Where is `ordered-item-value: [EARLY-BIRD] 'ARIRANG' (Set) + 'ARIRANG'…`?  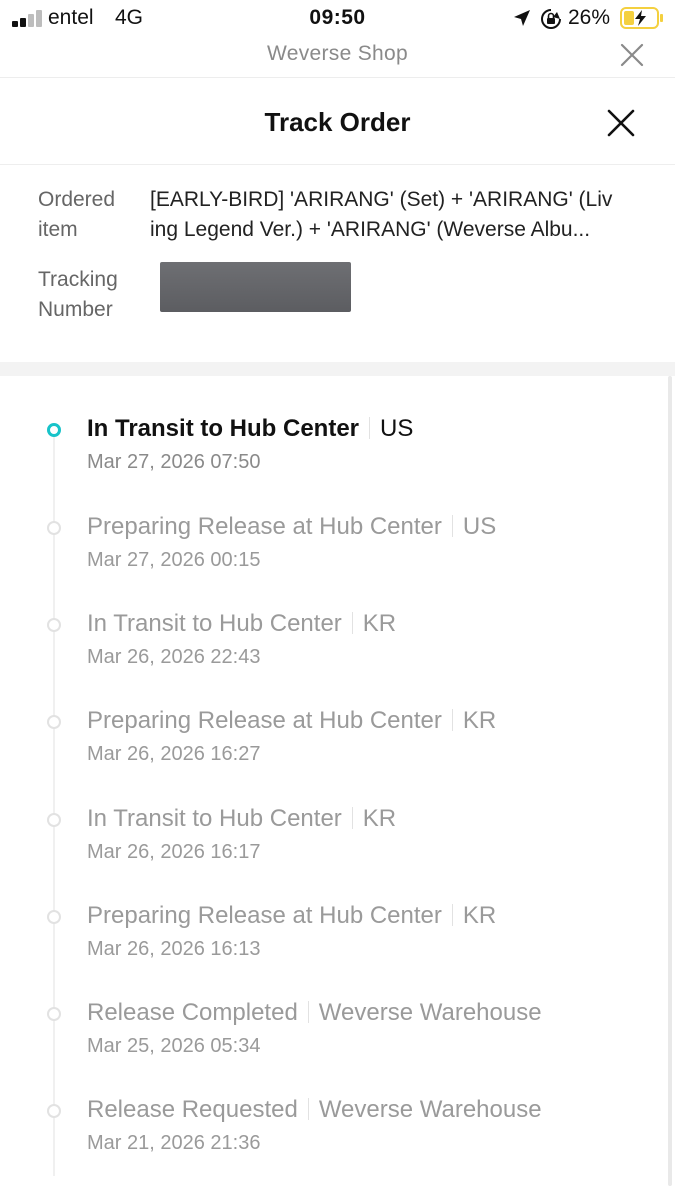
ordered-item-value: [EARLY-BIRD] 'ARIRANG' (Set) + 'ARIRANG'… is located at coordinates (400, 215).